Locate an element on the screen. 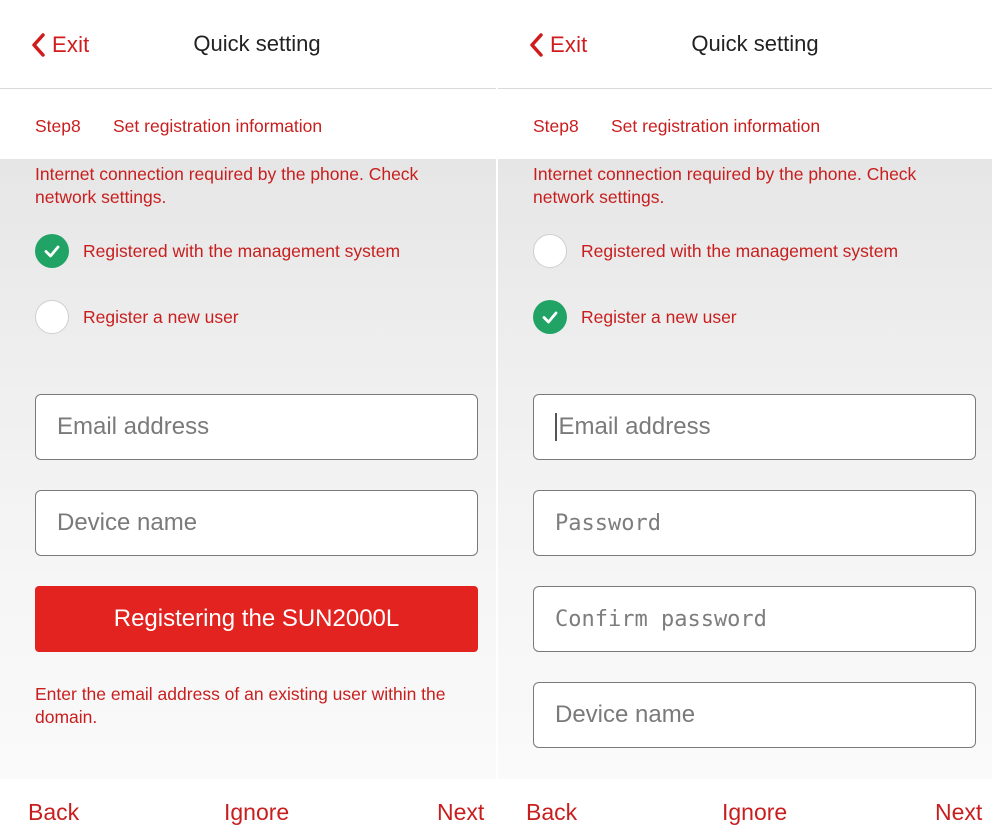 The height and width of the screenshot is (827, 992). confirm-password-field: Confirm password is located at coordinates (754, 619).